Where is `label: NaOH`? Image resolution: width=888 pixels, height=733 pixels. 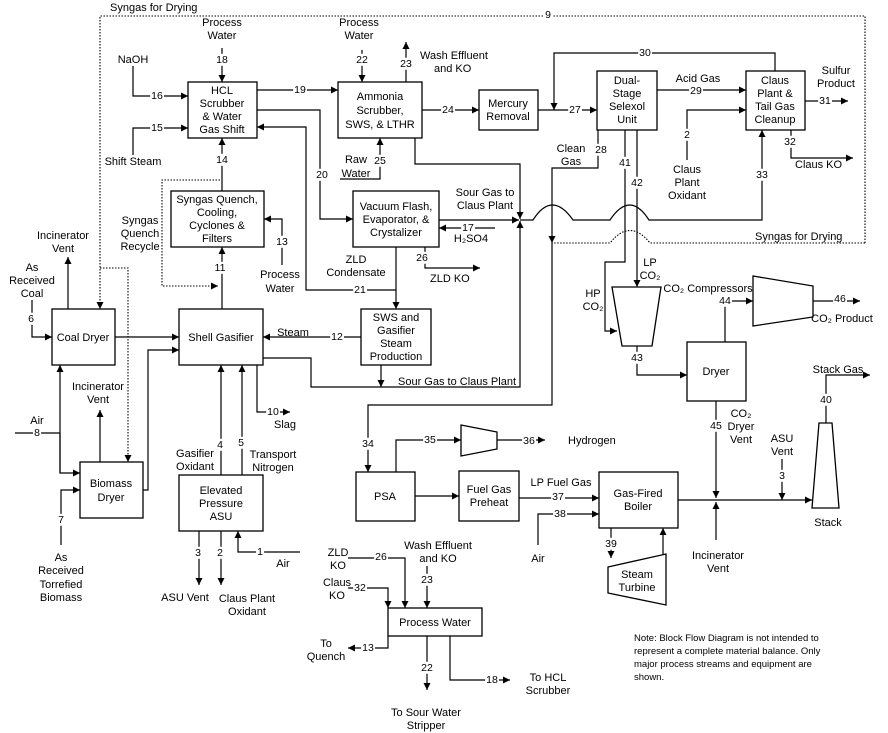
label: NaOH is located at coordinates (133, 60).